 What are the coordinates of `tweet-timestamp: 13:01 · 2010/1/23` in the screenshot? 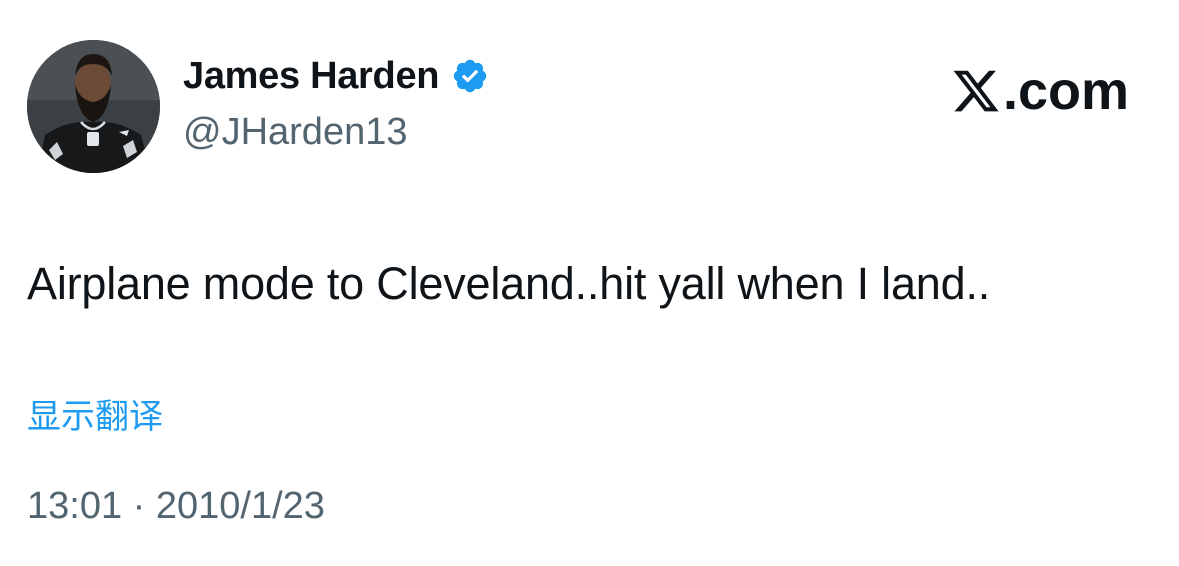 It's located at (176, 506).